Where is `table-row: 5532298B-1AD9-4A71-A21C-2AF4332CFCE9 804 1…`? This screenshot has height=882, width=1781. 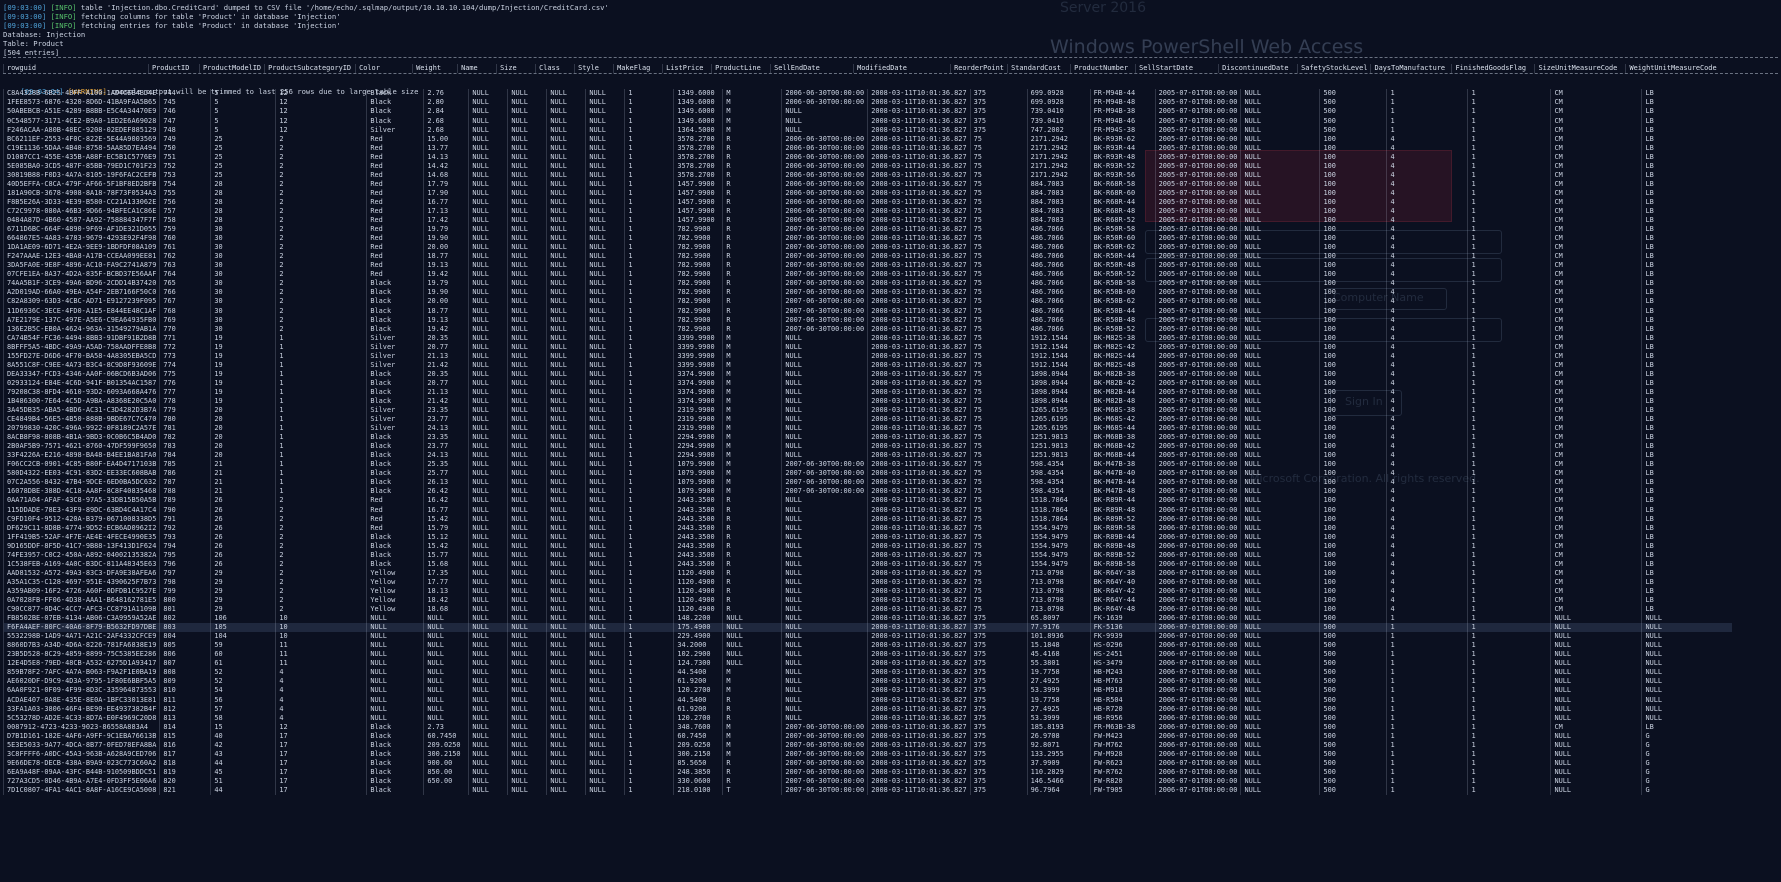 table-row: 5532298B-1AD9-4A71-A21C-2AF4332CFCE9 804 1… is located at coordinates (868, 637).